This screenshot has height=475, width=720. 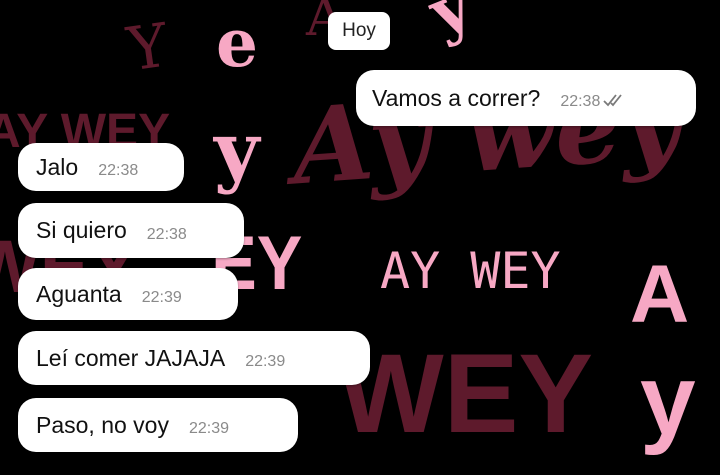 I want to click on message-text: Aguanta, so click(x=79, y=293).